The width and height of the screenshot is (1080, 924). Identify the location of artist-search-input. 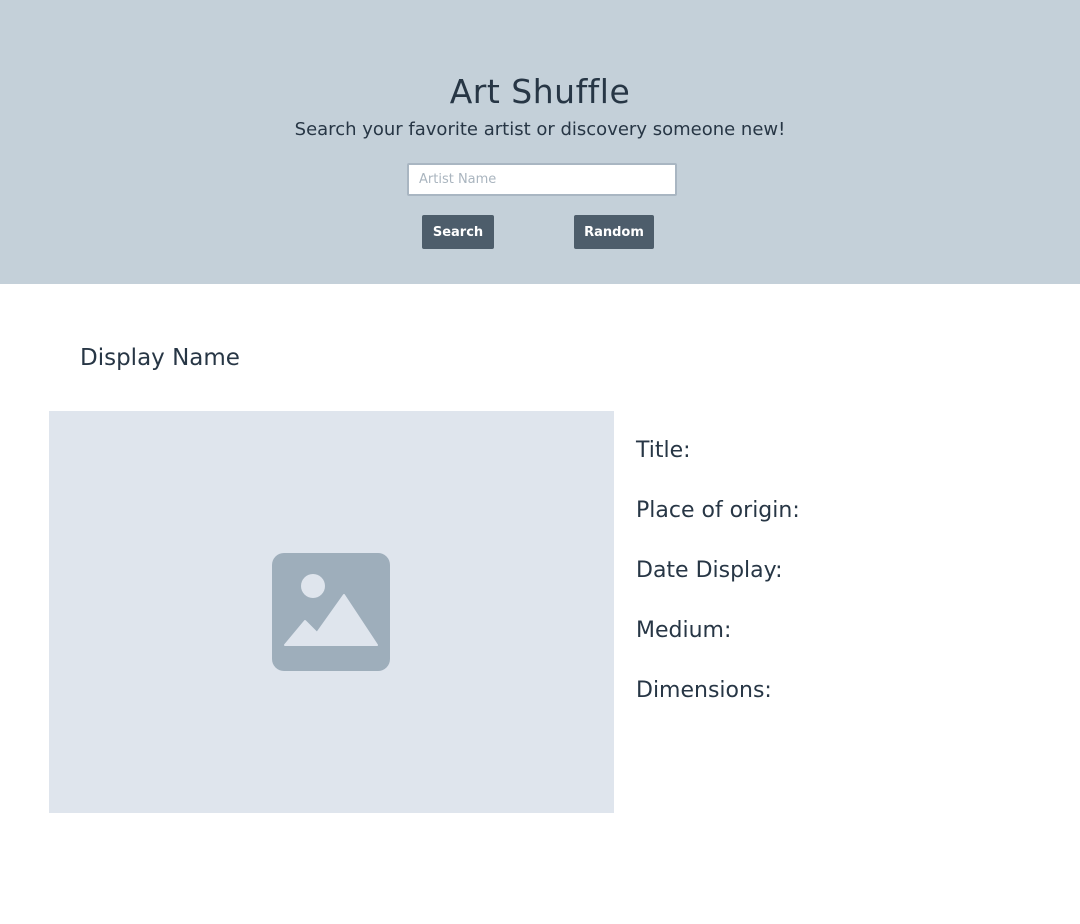
(542, 179).